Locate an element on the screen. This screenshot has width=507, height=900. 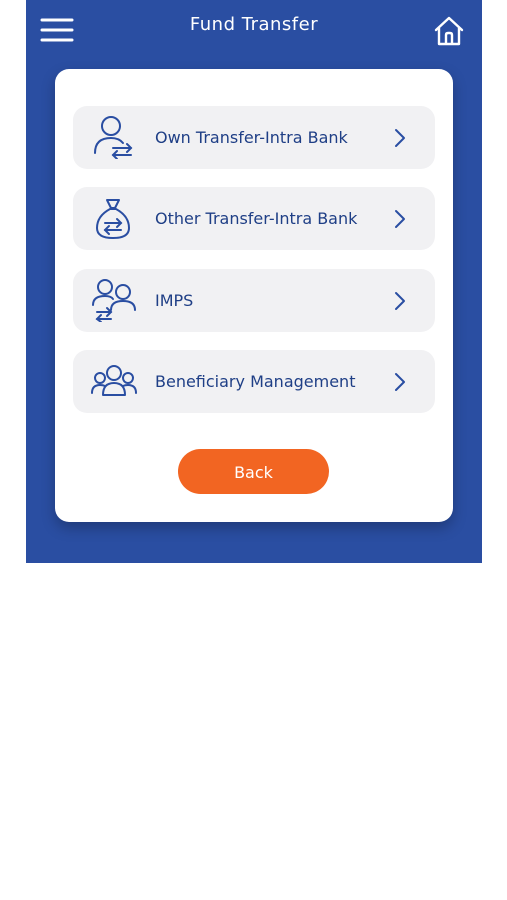
back-button: Back is located at coordinates (253, 471).